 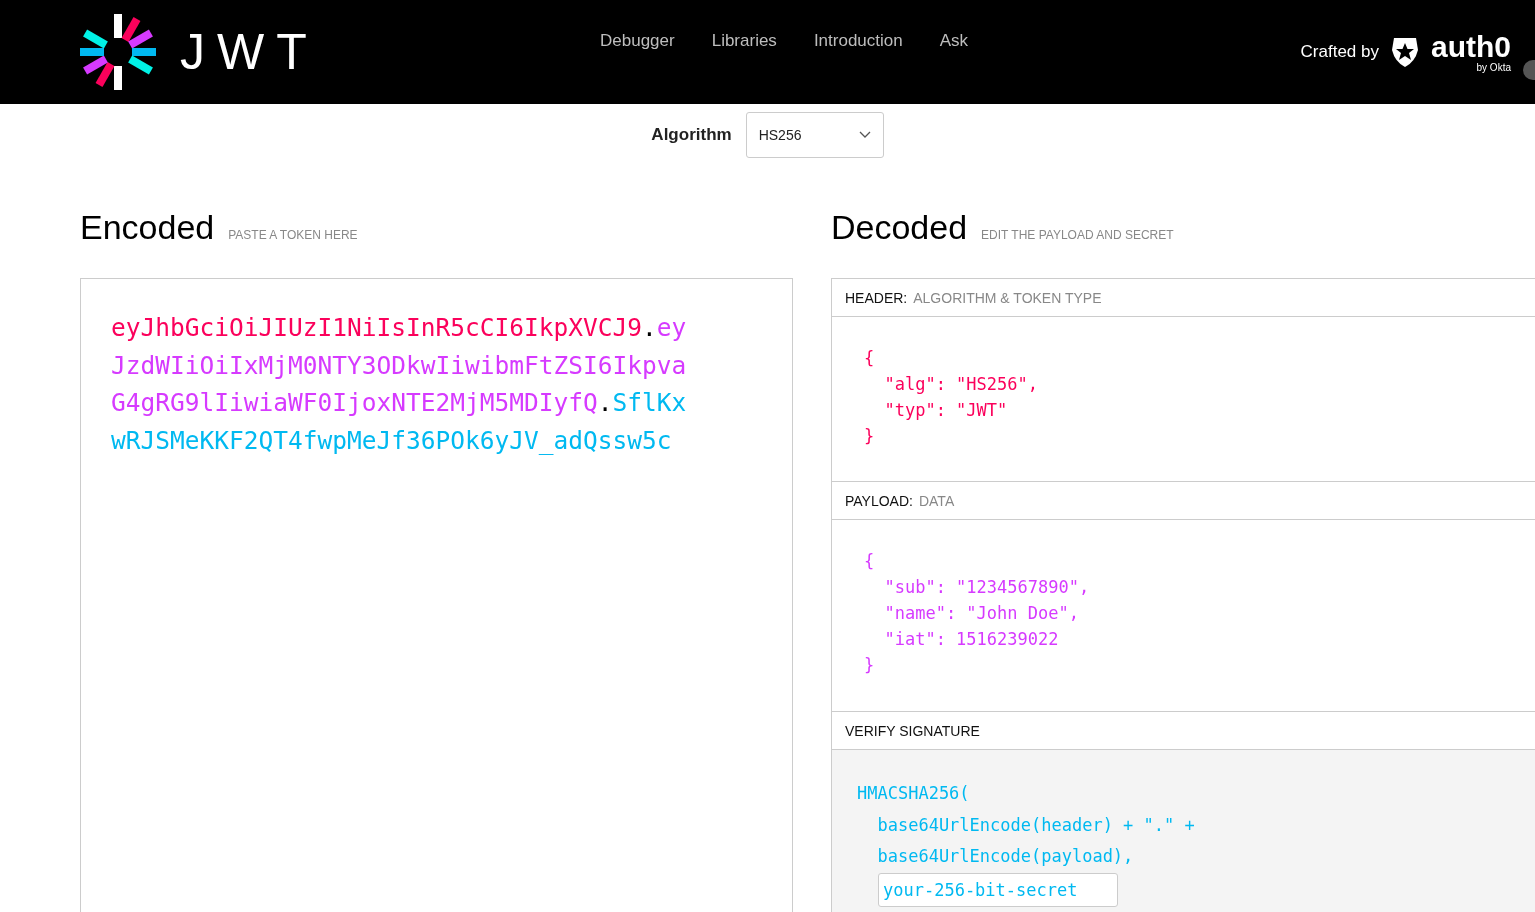 What do you see at coordinates (981, 613) in the screenshot?
I see `code-line: "name": "John Doe",` at bounding box center [981, 613].